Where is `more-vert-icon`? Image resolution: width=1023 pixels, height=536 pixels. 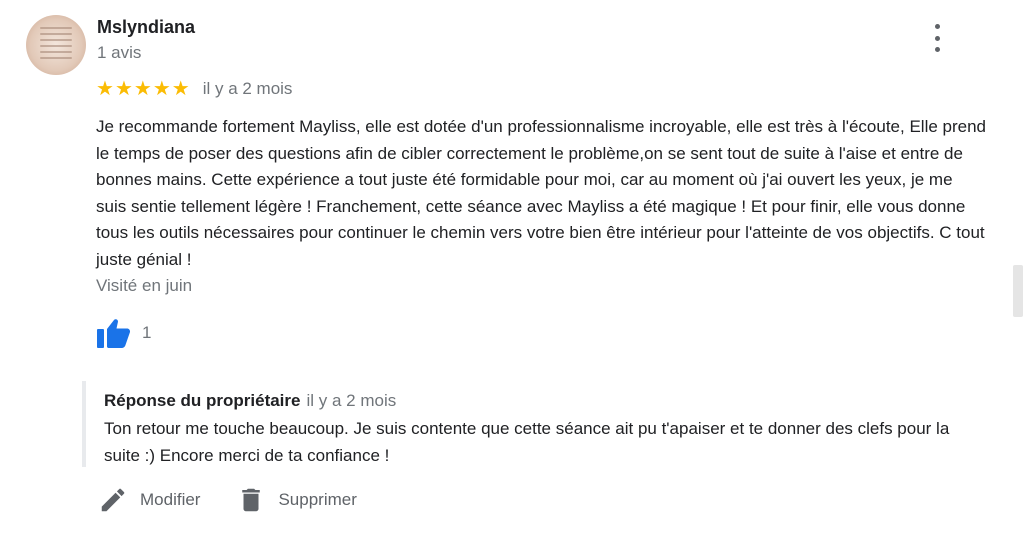
more-vert-icon is located at coordinates (937, 38).